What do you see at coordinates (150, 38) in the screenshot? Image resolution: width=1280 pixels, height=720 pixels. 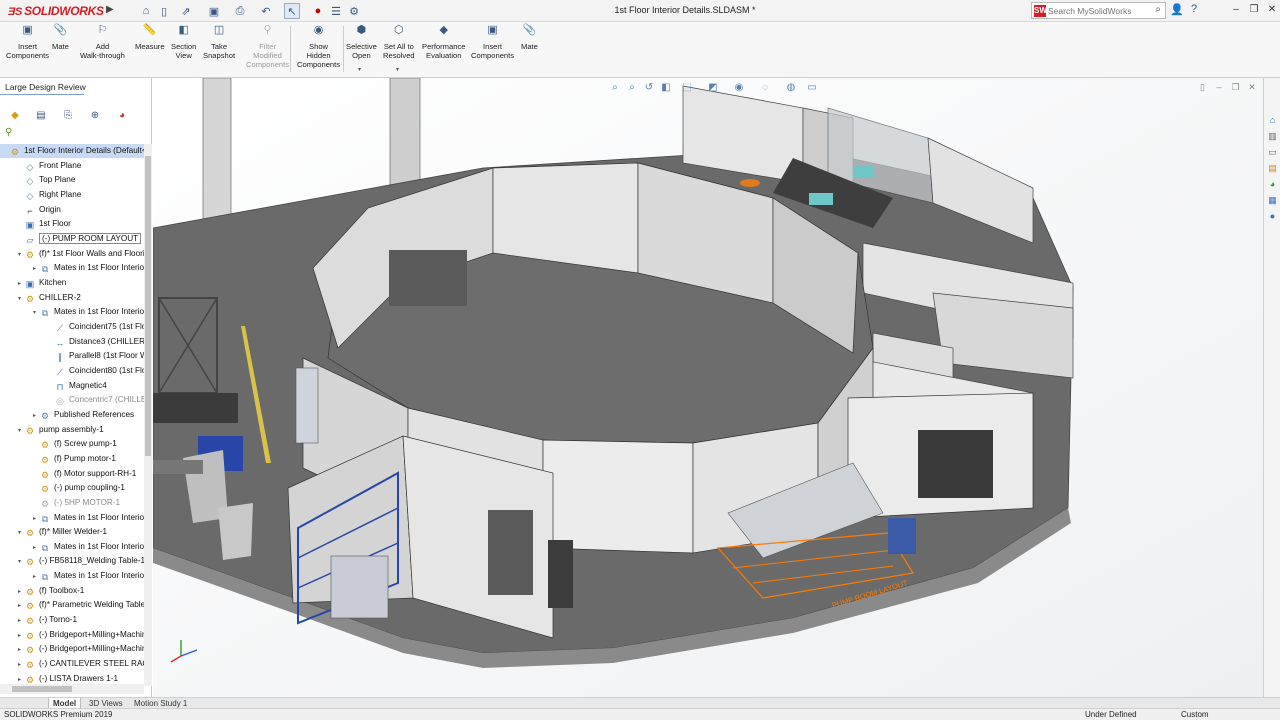 I see `ribbon-button-measure: 📏 Measure` at bounding box center [150, 38].